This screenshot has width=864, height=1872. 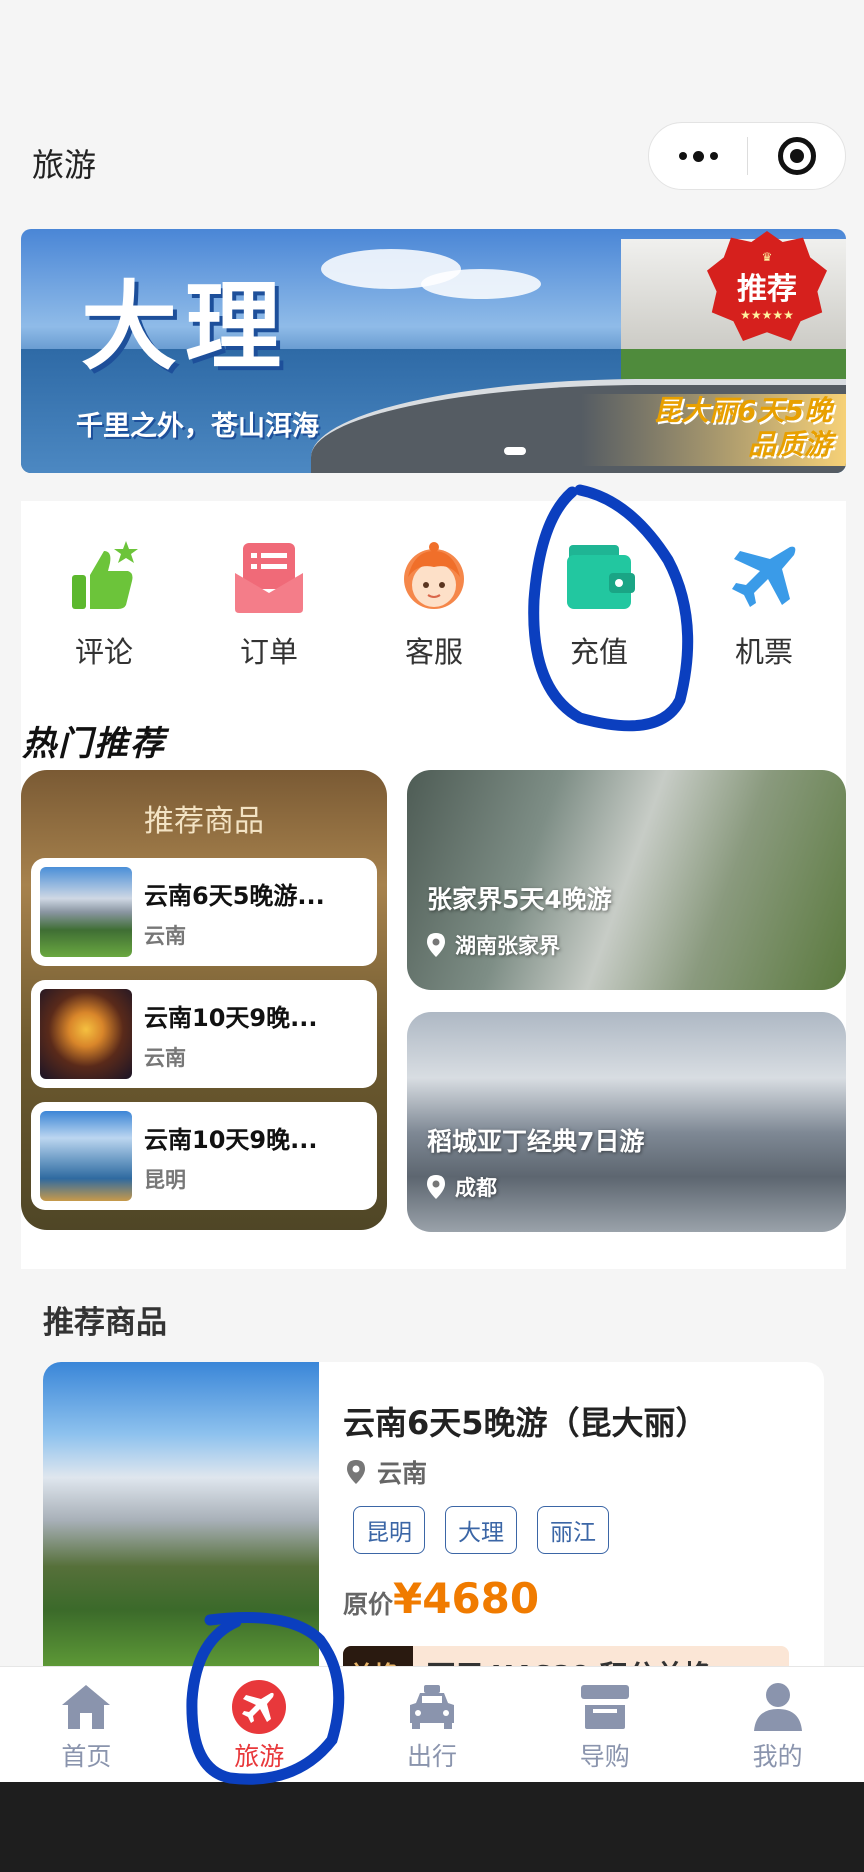 I want to click on hot-title: 热门推荐, so click(x=94, y=744).